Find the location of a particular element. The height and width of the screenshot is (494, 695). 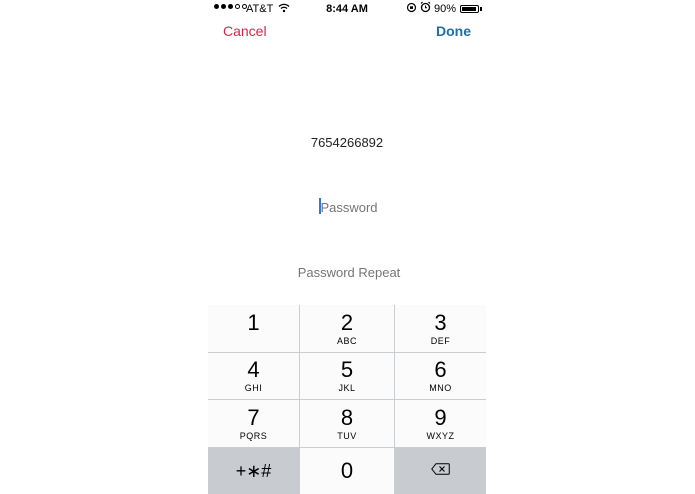

key-2: 2 ABC is located at coordinates (347, 328).